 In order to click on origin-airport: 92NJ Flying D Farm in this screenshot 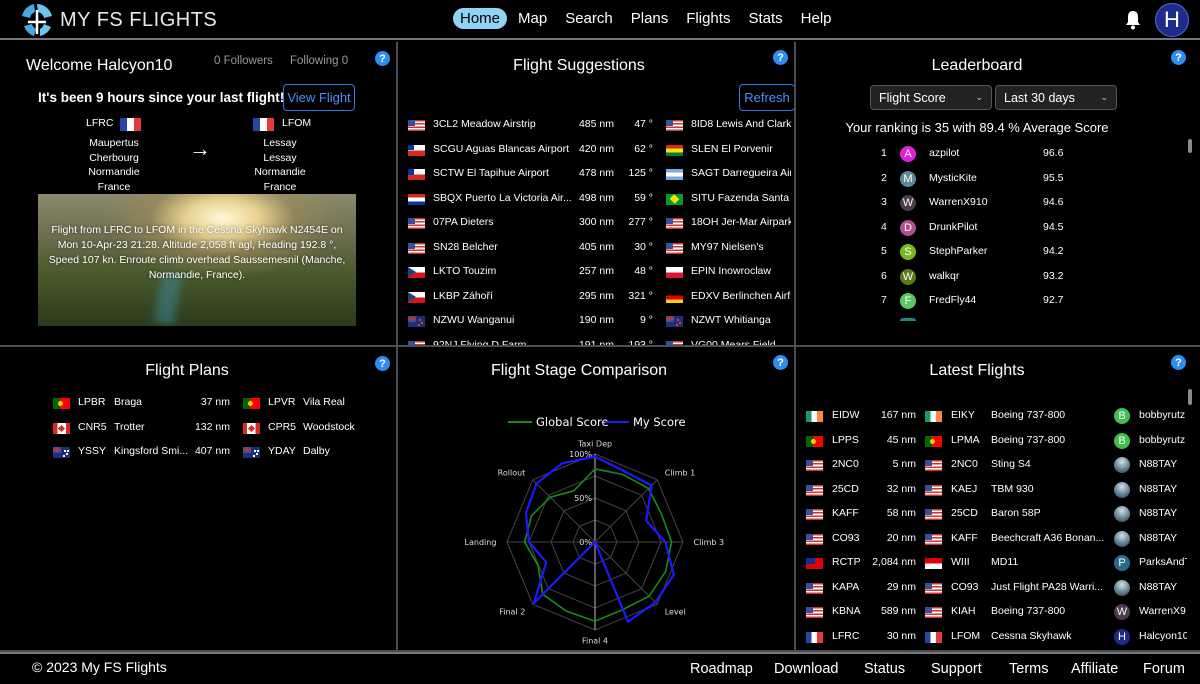, I will do `click(479, 342)`.